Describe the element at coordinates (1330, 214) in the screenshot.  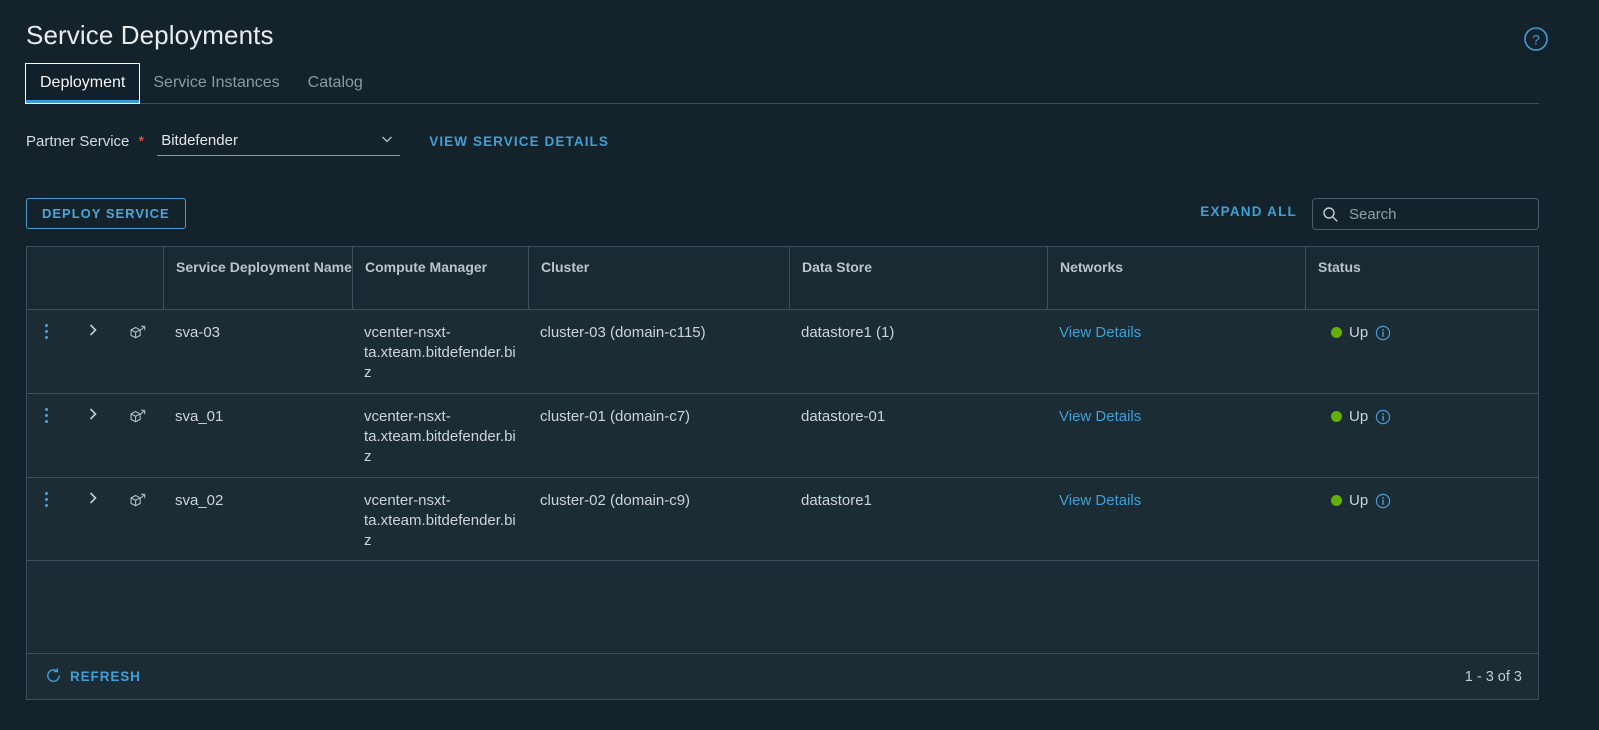
I see `search-icon` at that location.